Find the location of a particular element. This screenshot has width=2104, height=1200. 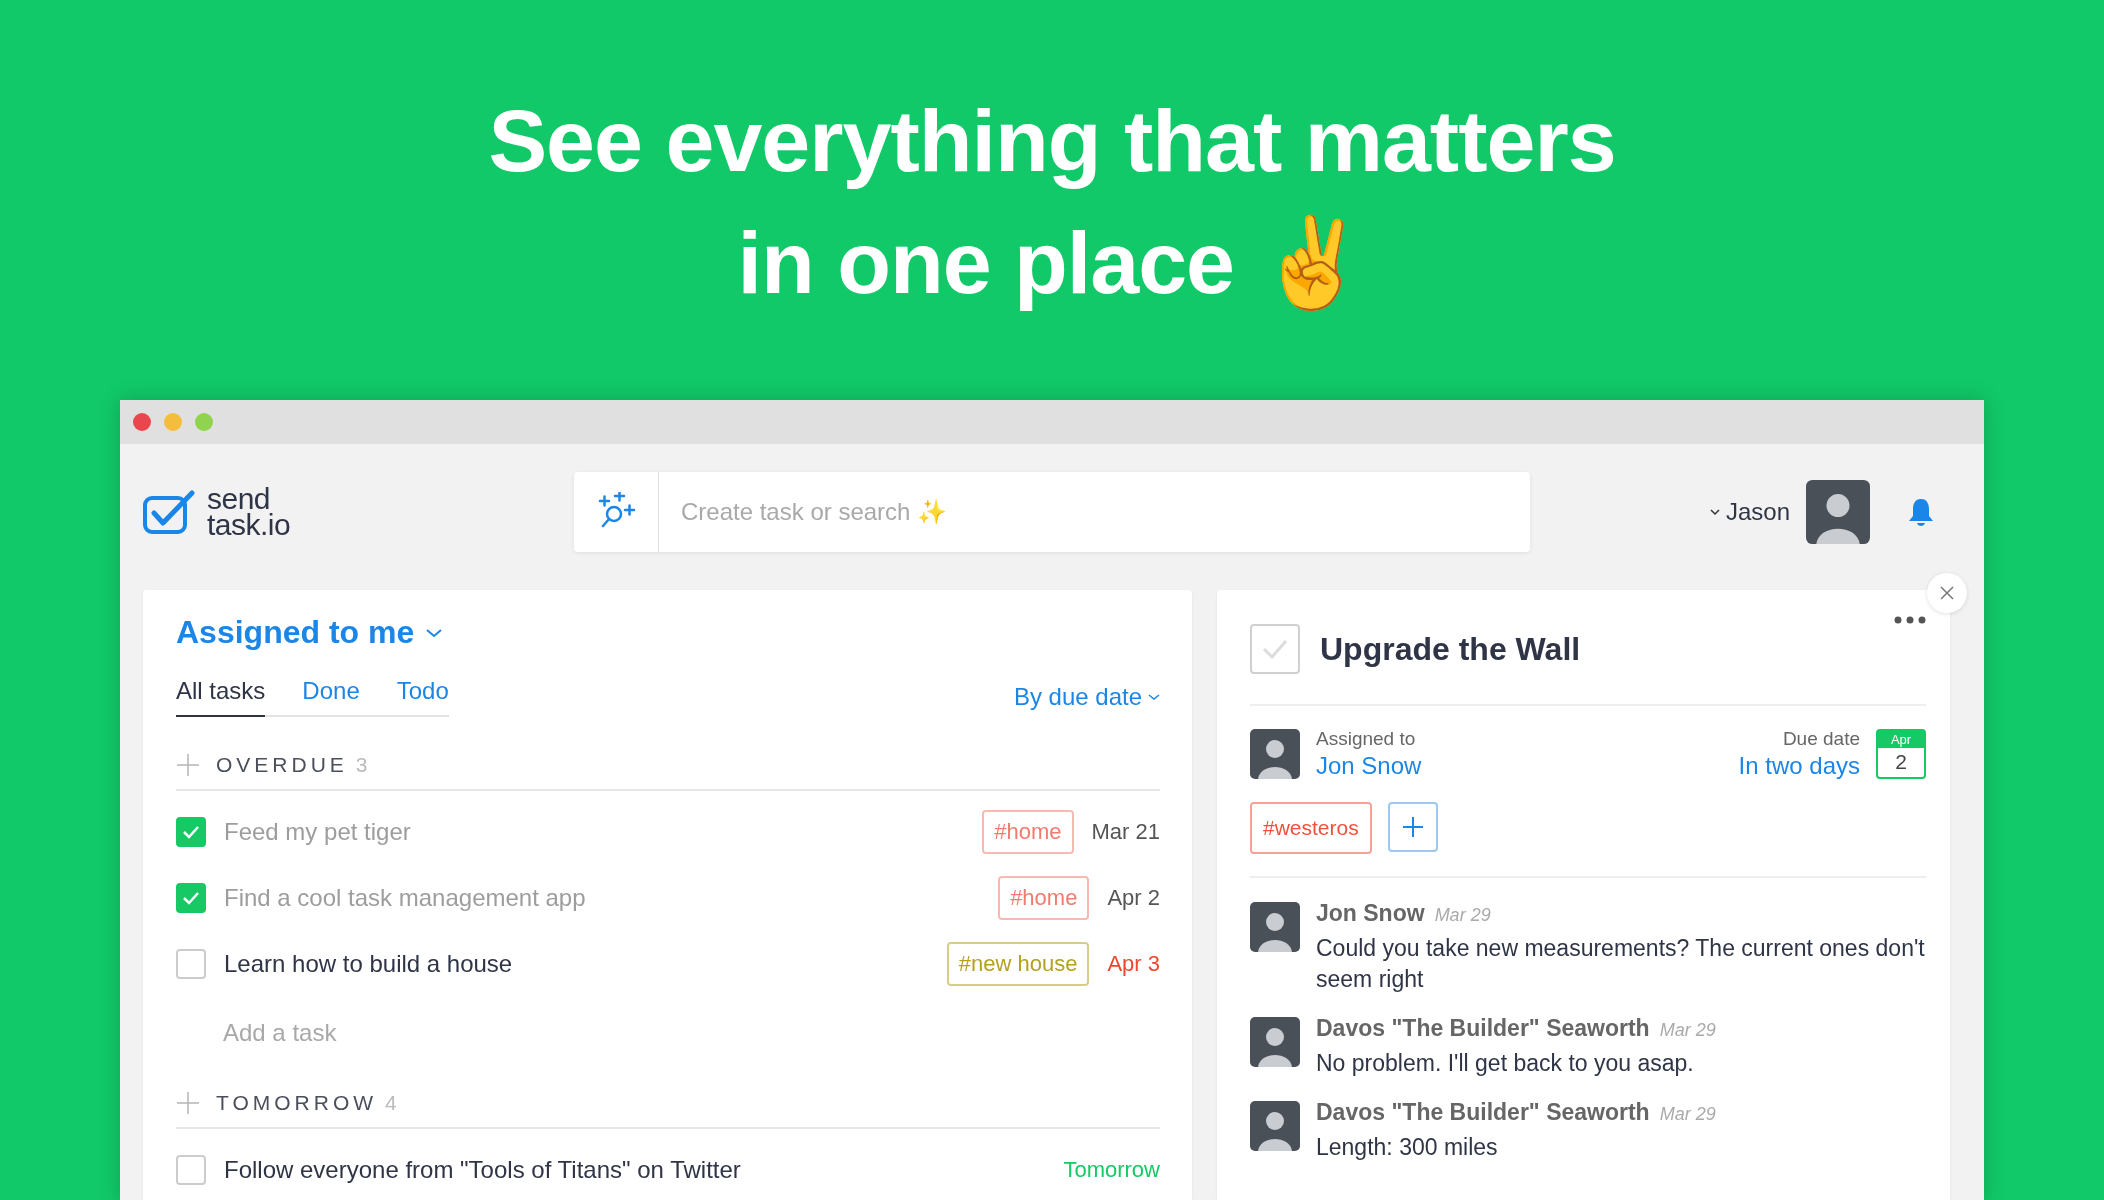

add-task-field: Add a task is located at coordinates (668, 1033).